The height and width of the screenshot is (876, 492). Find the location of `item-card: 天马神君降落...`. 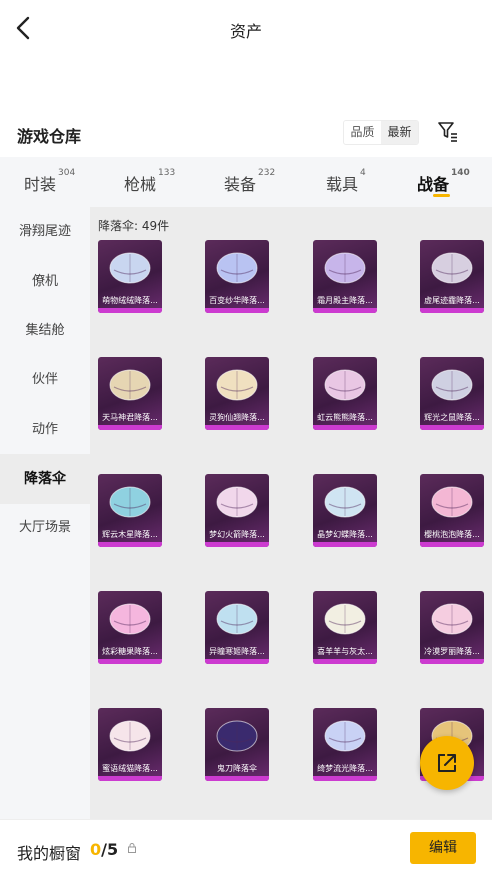

item-card: 天马神君降落... is located at coordinates (130, 393).